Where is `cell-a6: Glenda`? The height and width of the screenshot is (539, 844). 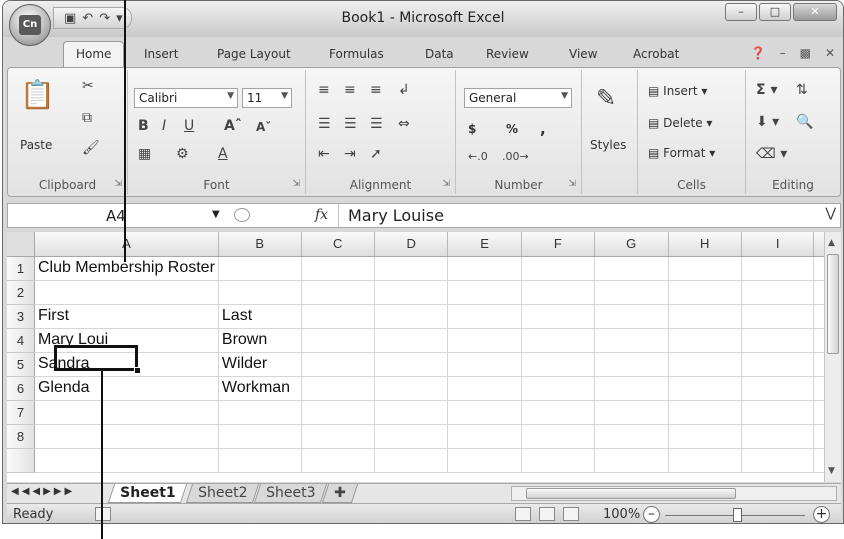 cell-a6: Glenda is located at coordinates (126, 388).